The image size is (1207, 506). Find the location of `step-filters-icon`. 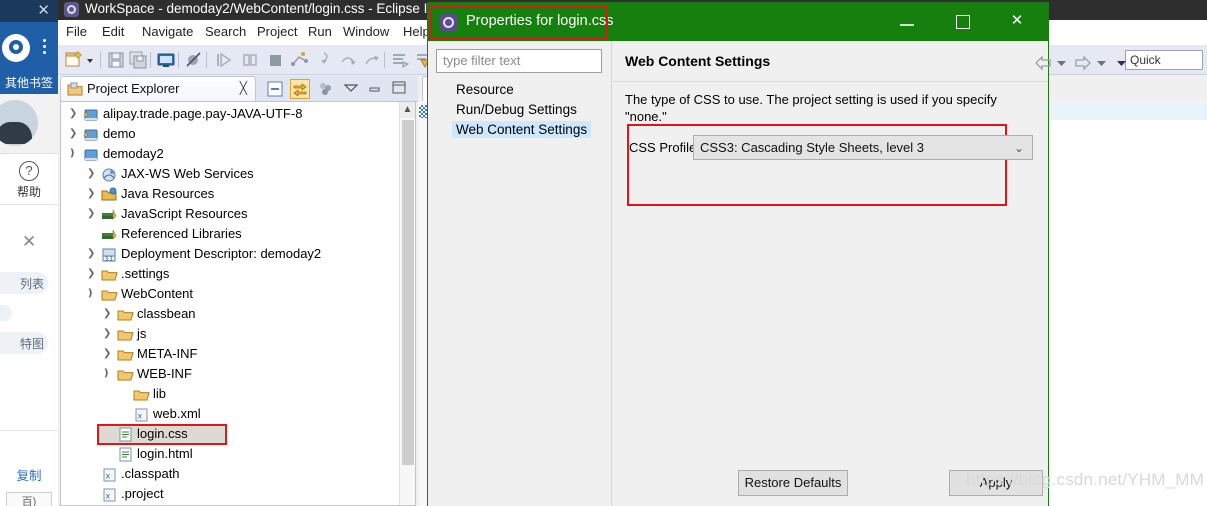

step-filters-icon is located at coordinates (300, 60).